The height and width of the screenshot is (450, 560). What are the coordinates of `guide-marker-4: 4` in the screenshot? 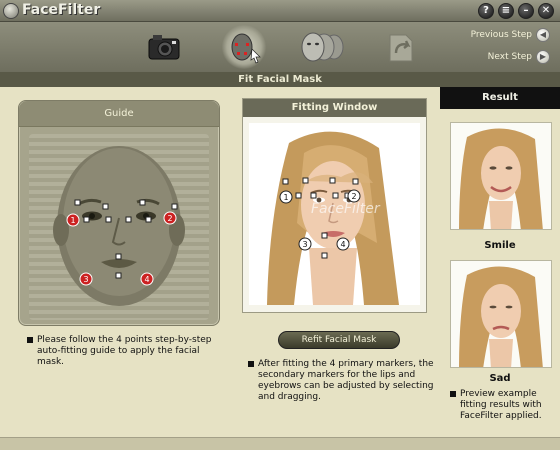 It's located at (147, 279).